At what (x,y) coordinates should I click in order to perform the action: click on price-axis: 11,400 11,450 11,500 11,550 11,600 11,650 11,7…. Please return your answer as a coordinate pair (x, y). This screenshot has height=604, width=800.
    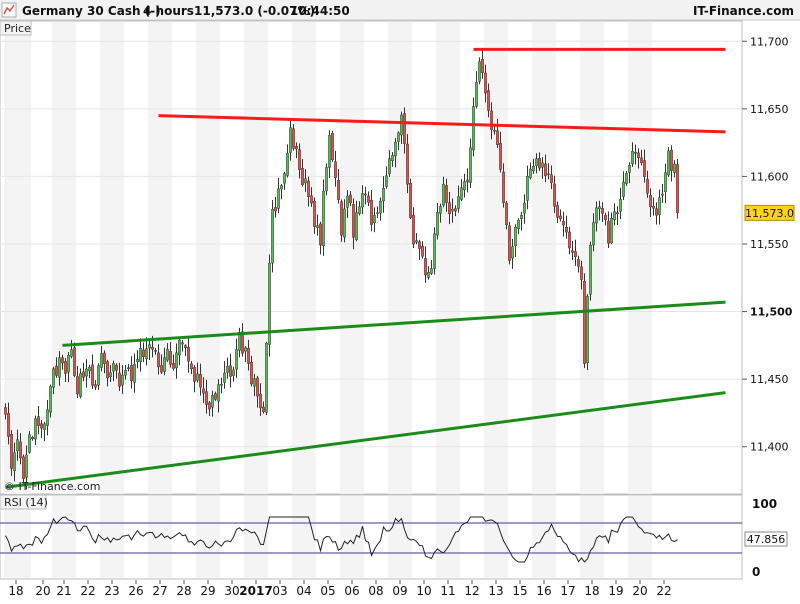
    Looking at the image, I should click on (767, 244).